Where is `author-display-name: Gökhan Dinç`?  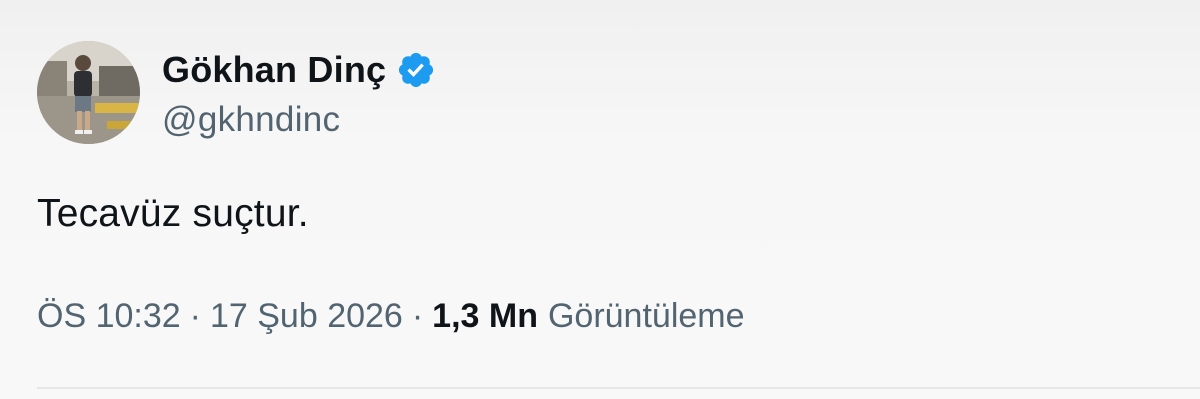 author-display-name: Gökhan Dinç is located at coordinates (274, 70).